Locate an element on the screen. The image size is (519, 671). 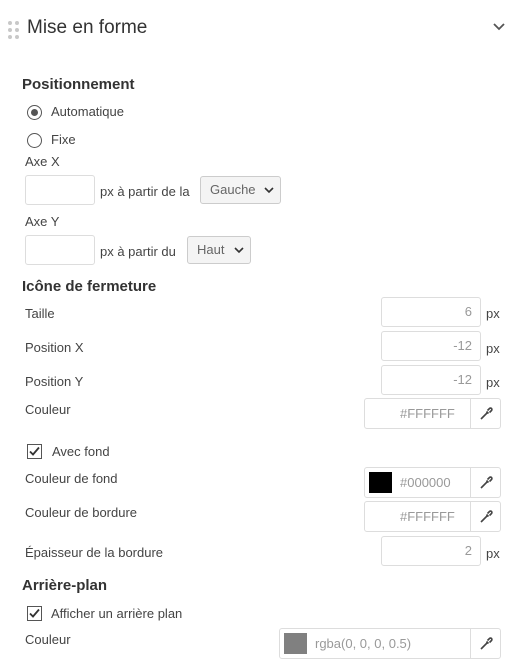
section-title-arriere-plan: Arrière-plan is located at coordinates (65, 585).